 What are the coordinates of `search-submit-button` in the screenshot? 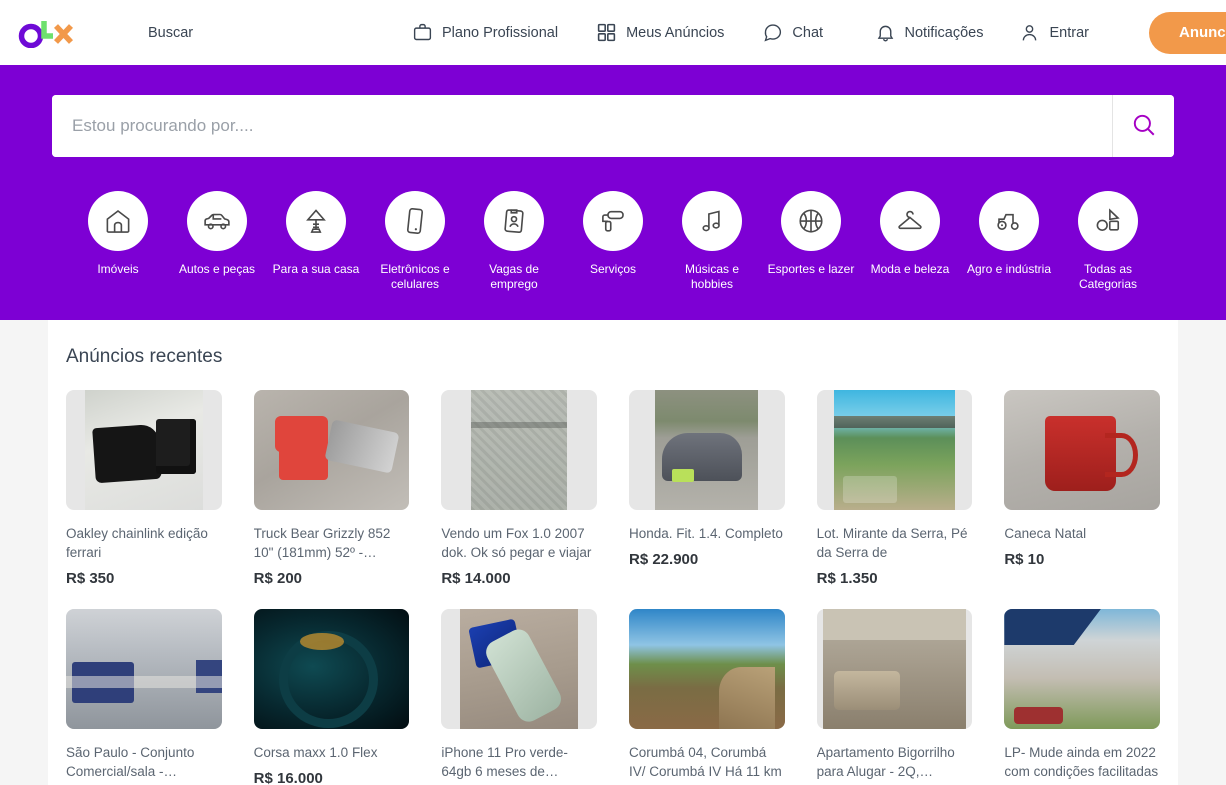 It's located at (1143, 126).